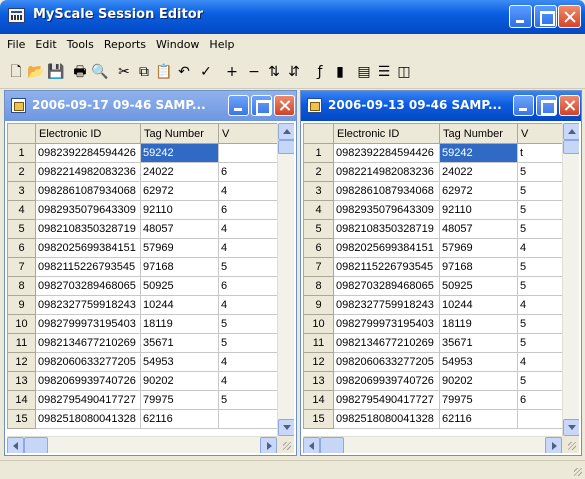  I want to click on tile-vertical-button: ◫, so click(404, 72).